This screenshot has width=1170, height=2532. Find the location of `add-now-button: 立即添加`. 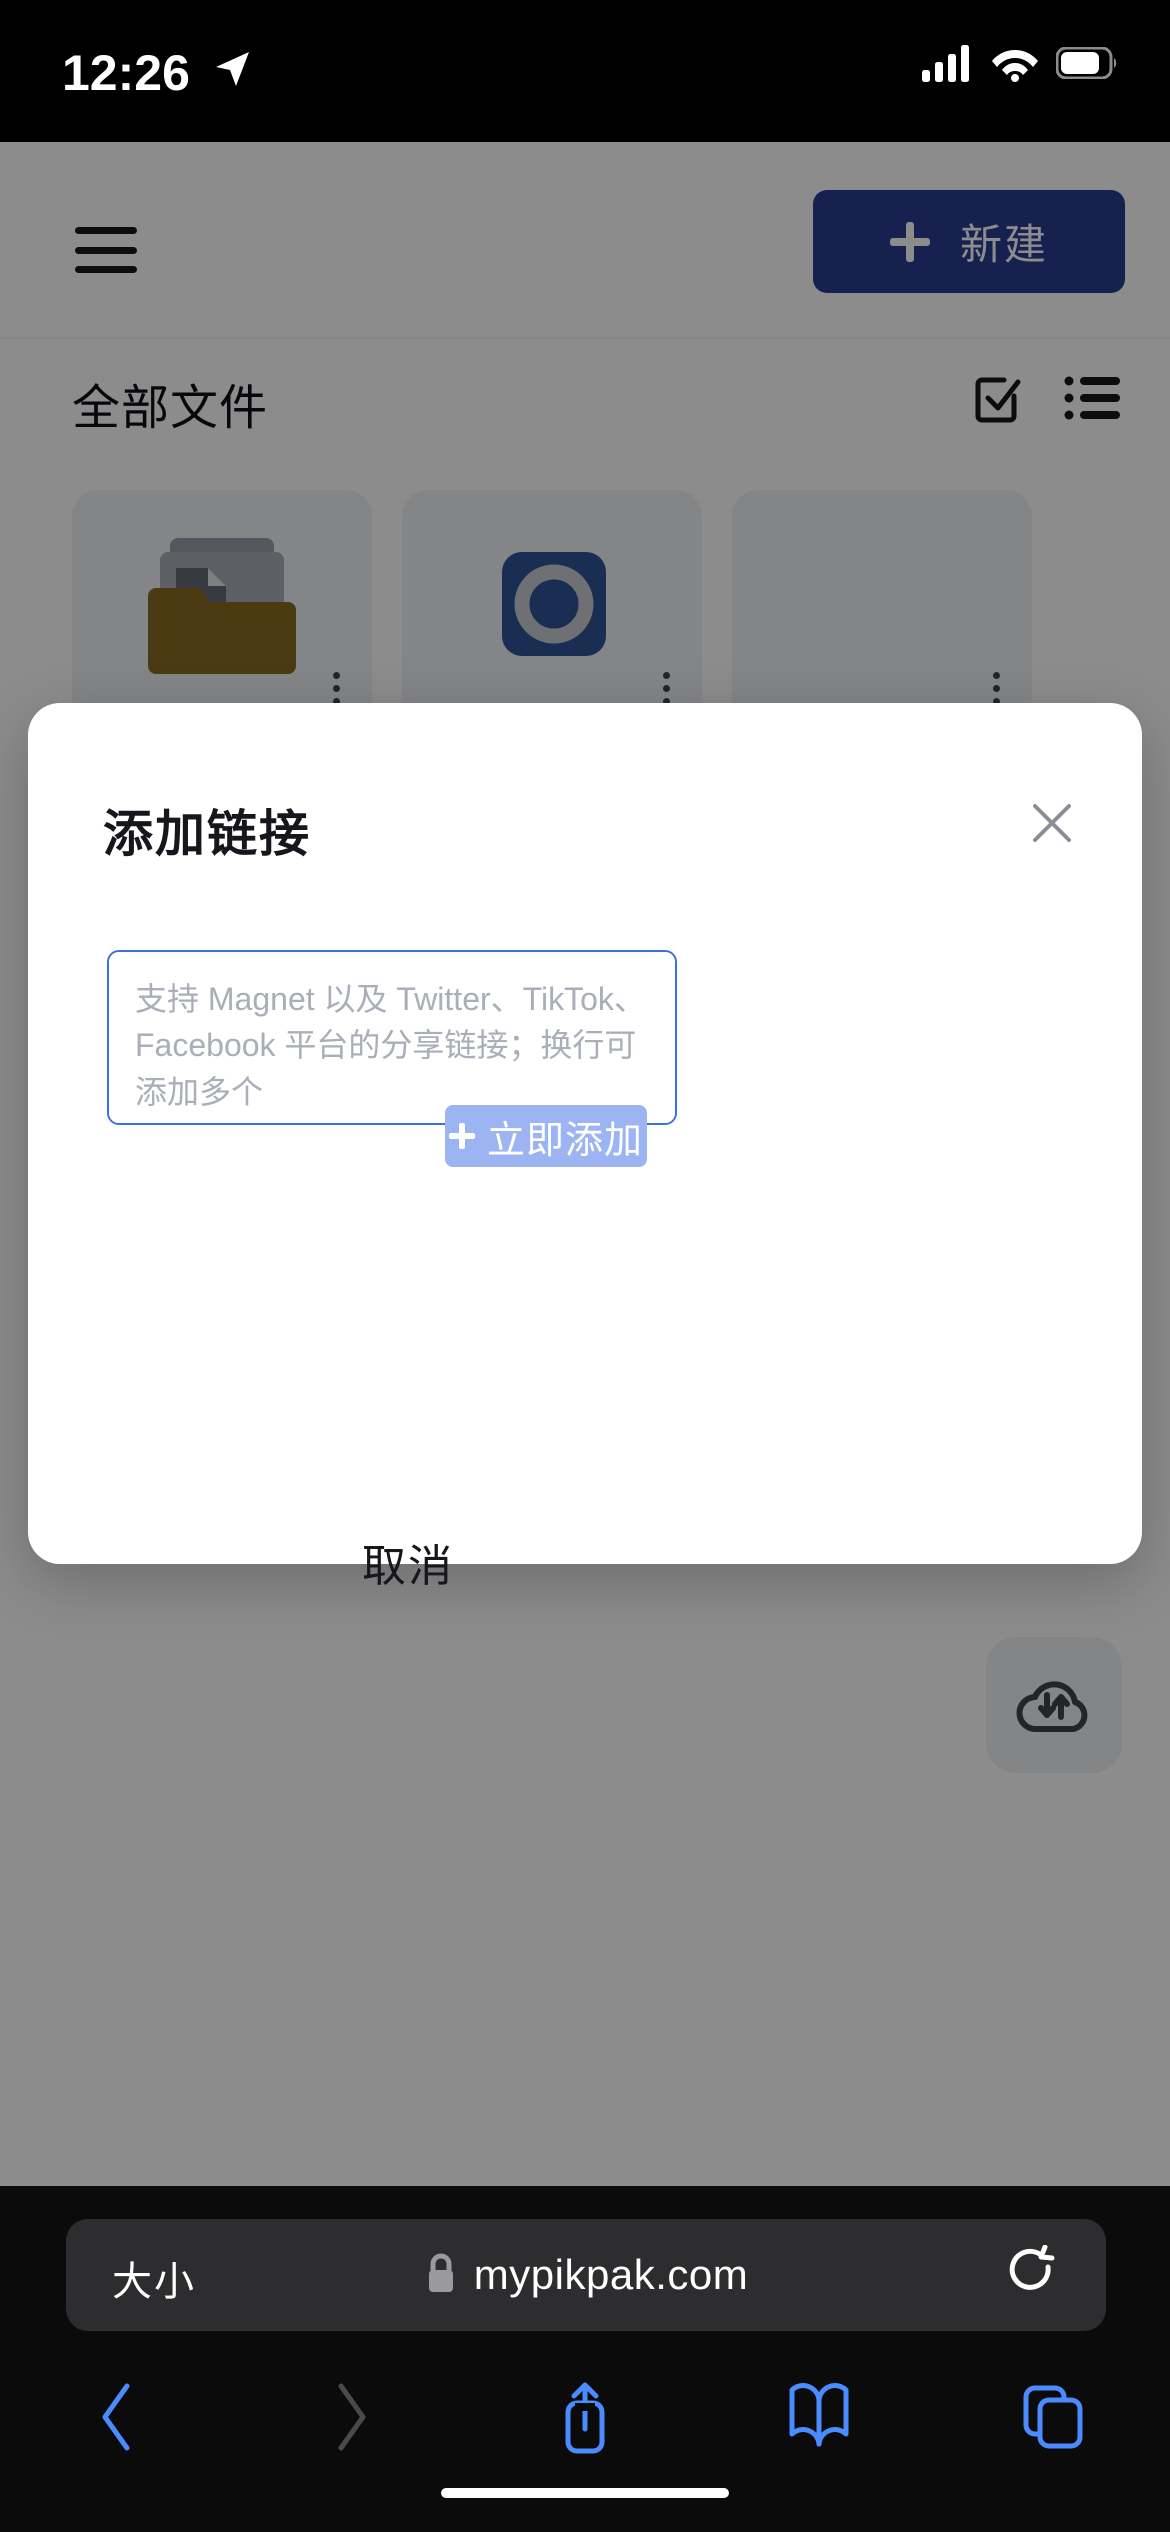

add-now-button: 立即添加 is located at coordinates (546, 1136).